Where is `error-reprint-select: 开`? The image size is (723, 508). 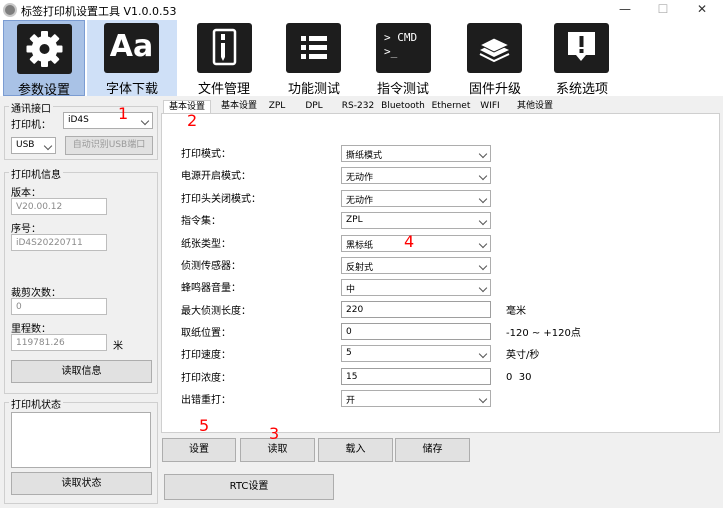 error-reprint-select: 开 is located at coordinates (416, 398).